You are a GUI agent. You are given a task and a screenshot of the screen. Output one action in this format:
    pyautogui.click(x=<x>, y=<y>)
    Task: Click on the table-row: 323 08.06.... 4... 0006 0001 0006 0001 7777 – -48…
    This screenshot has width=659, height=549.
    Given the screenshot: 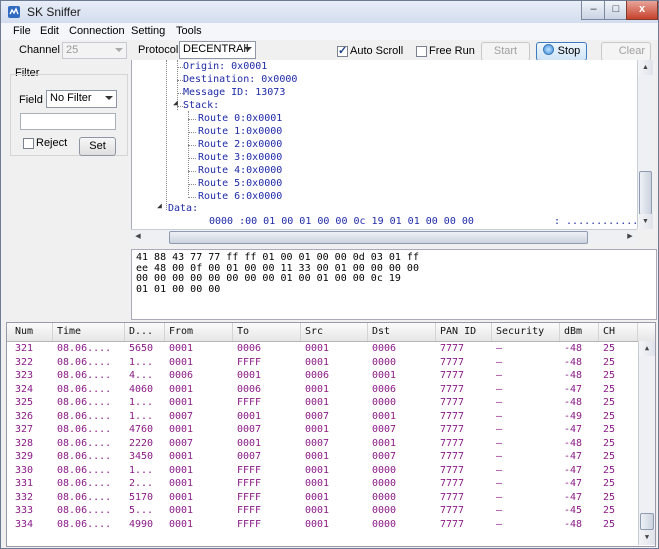 What is the action you would take?
    pyautogui.click(x=322, y=376)
    